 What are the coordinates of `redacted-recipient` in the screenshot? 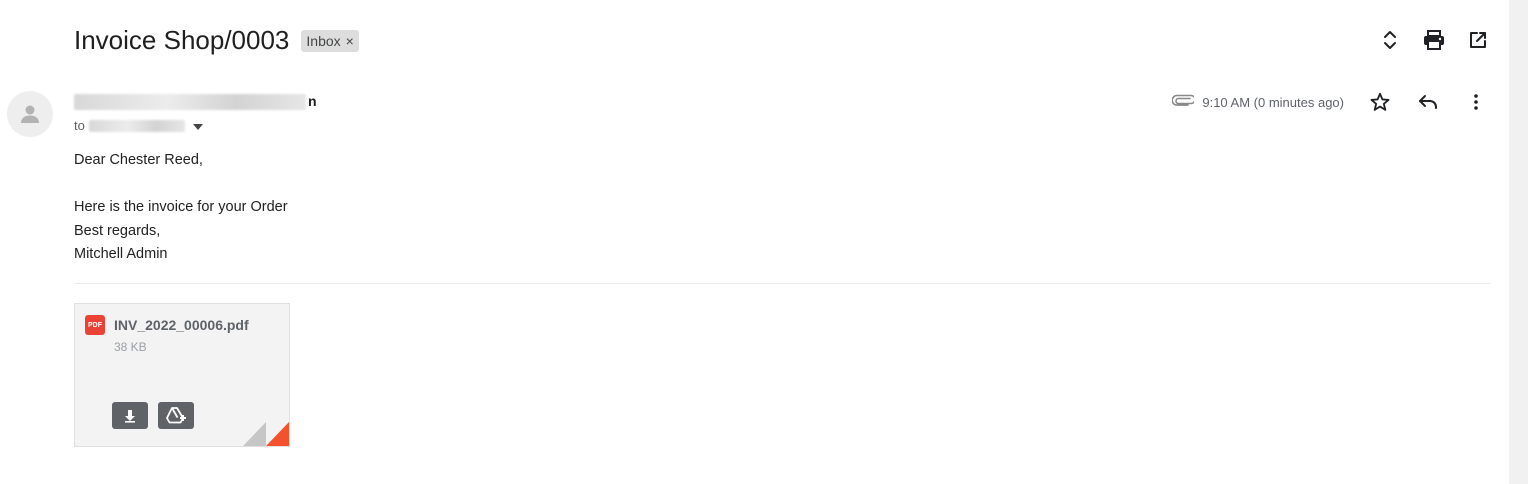 It's located at (136, 125).